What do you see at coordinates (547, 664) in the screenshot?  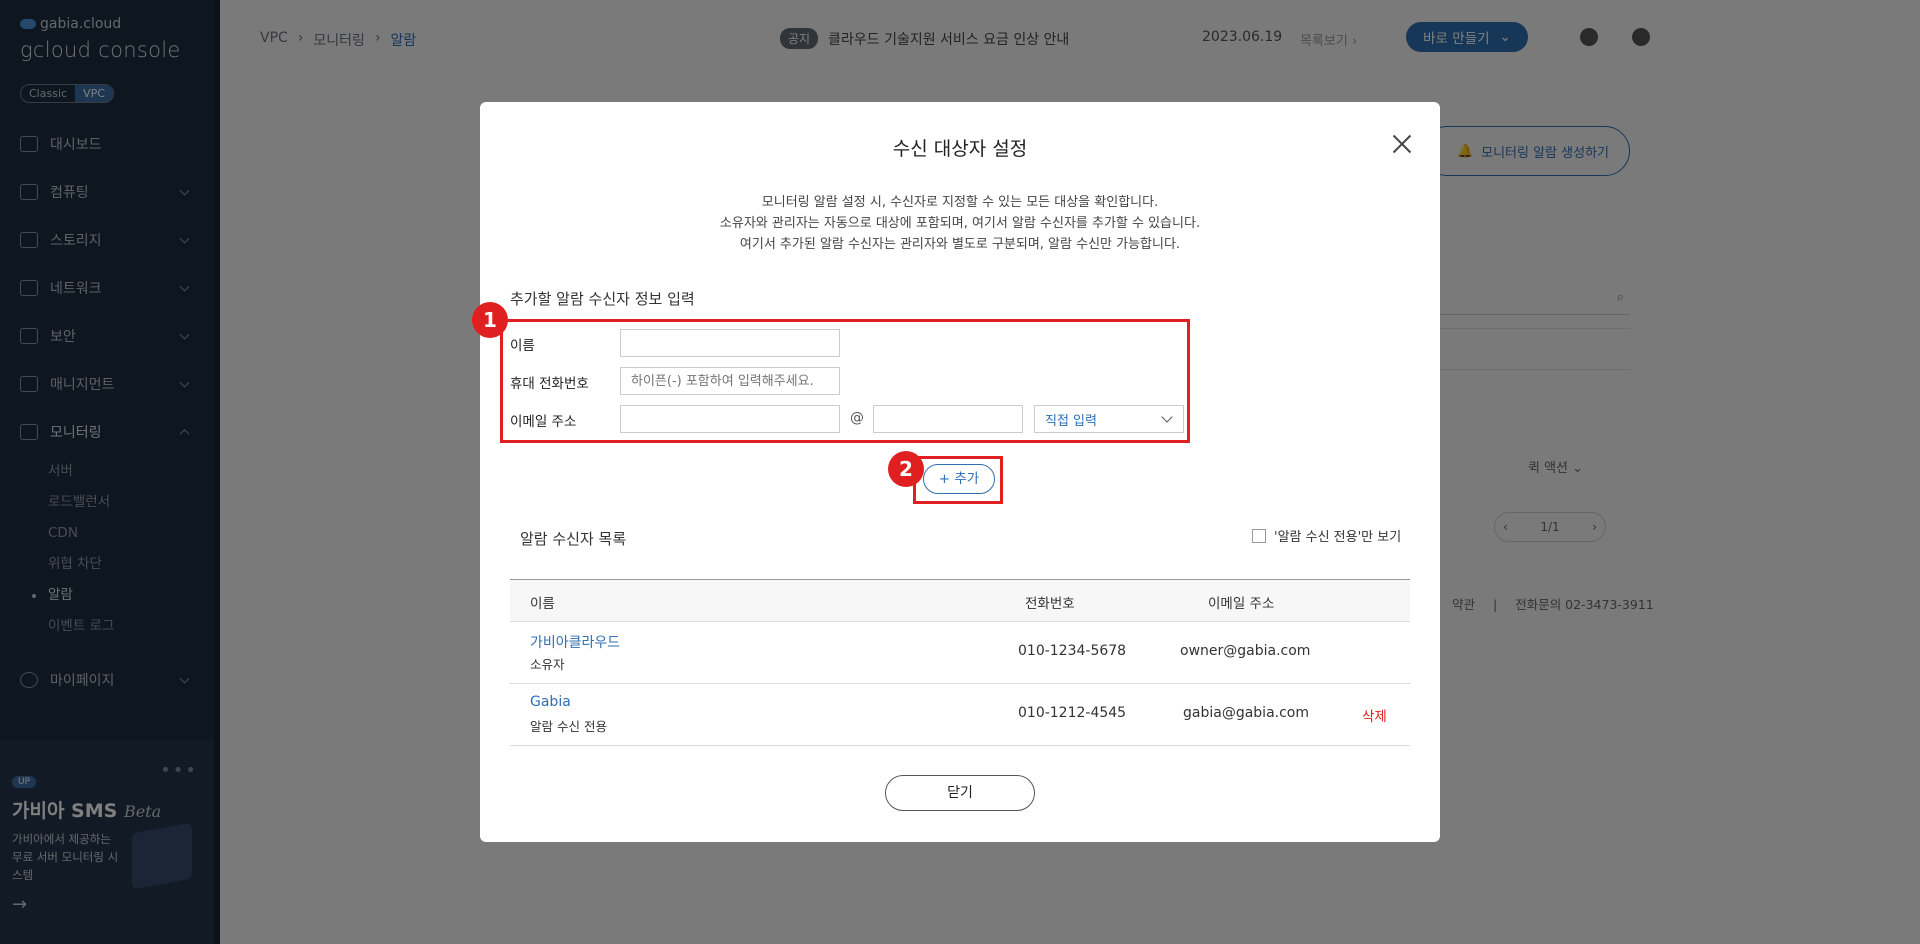 I see `recipient-role: 소유자` at bounding box center [547, 664].